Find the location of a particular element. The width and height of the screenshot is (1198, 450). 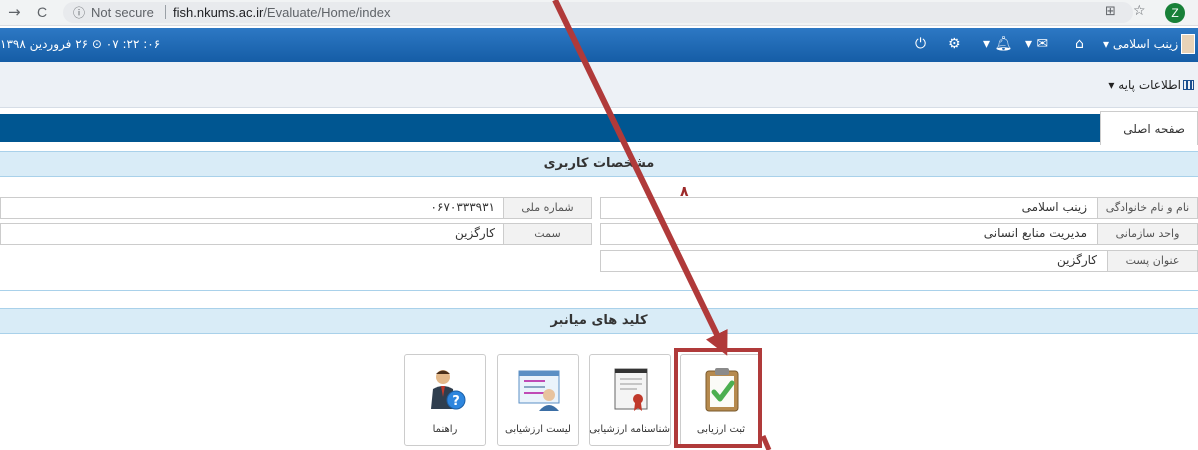

shortcut-evaluation-list-label: لیست ارزشیابی is located at coordinates (538, 429).